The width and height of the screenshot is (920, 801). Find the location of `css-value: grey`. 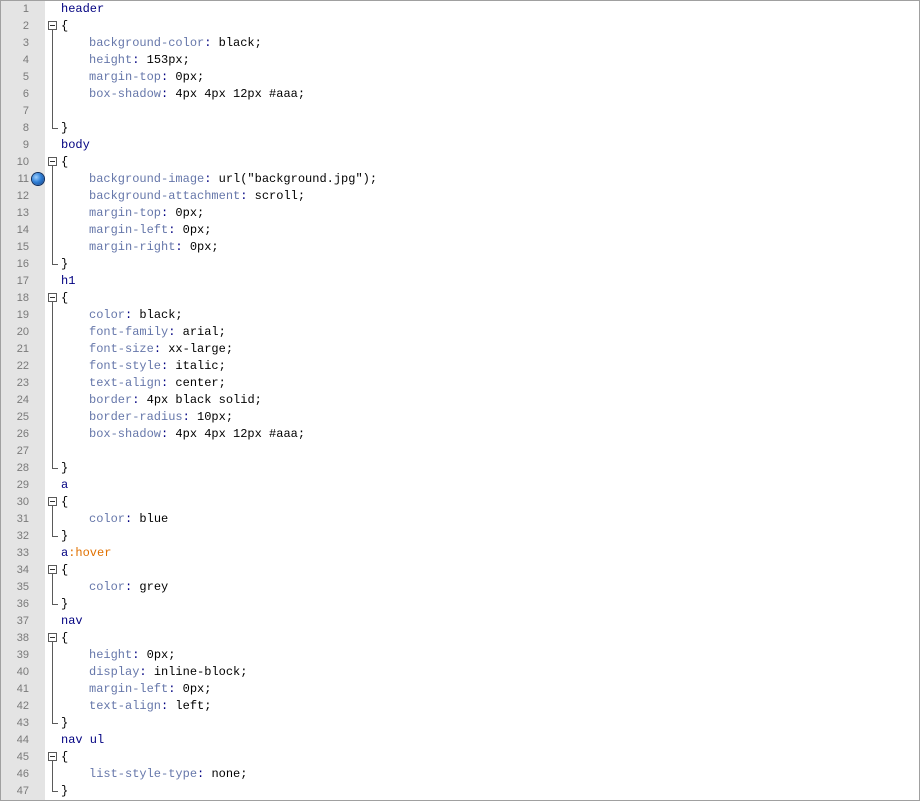

css-value: grey is located at coordinates (154, 587).